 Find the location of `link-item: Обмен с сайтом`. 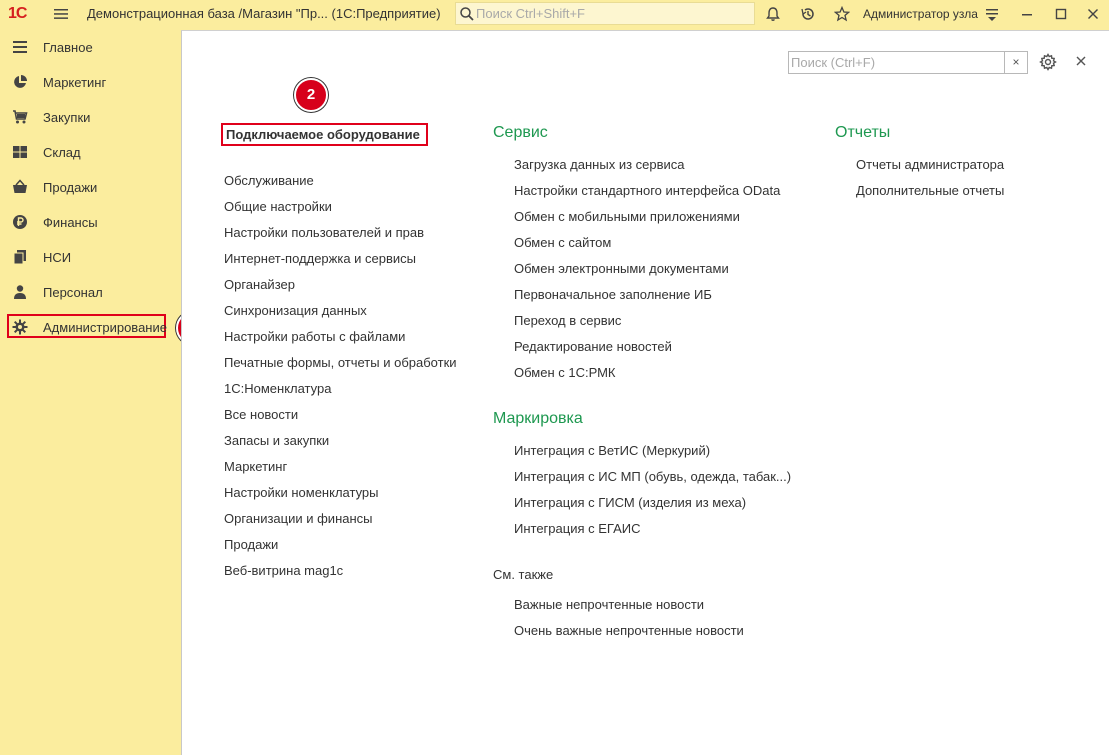

link-item: Обмен с сайтом is located at coordinates (562, 242).